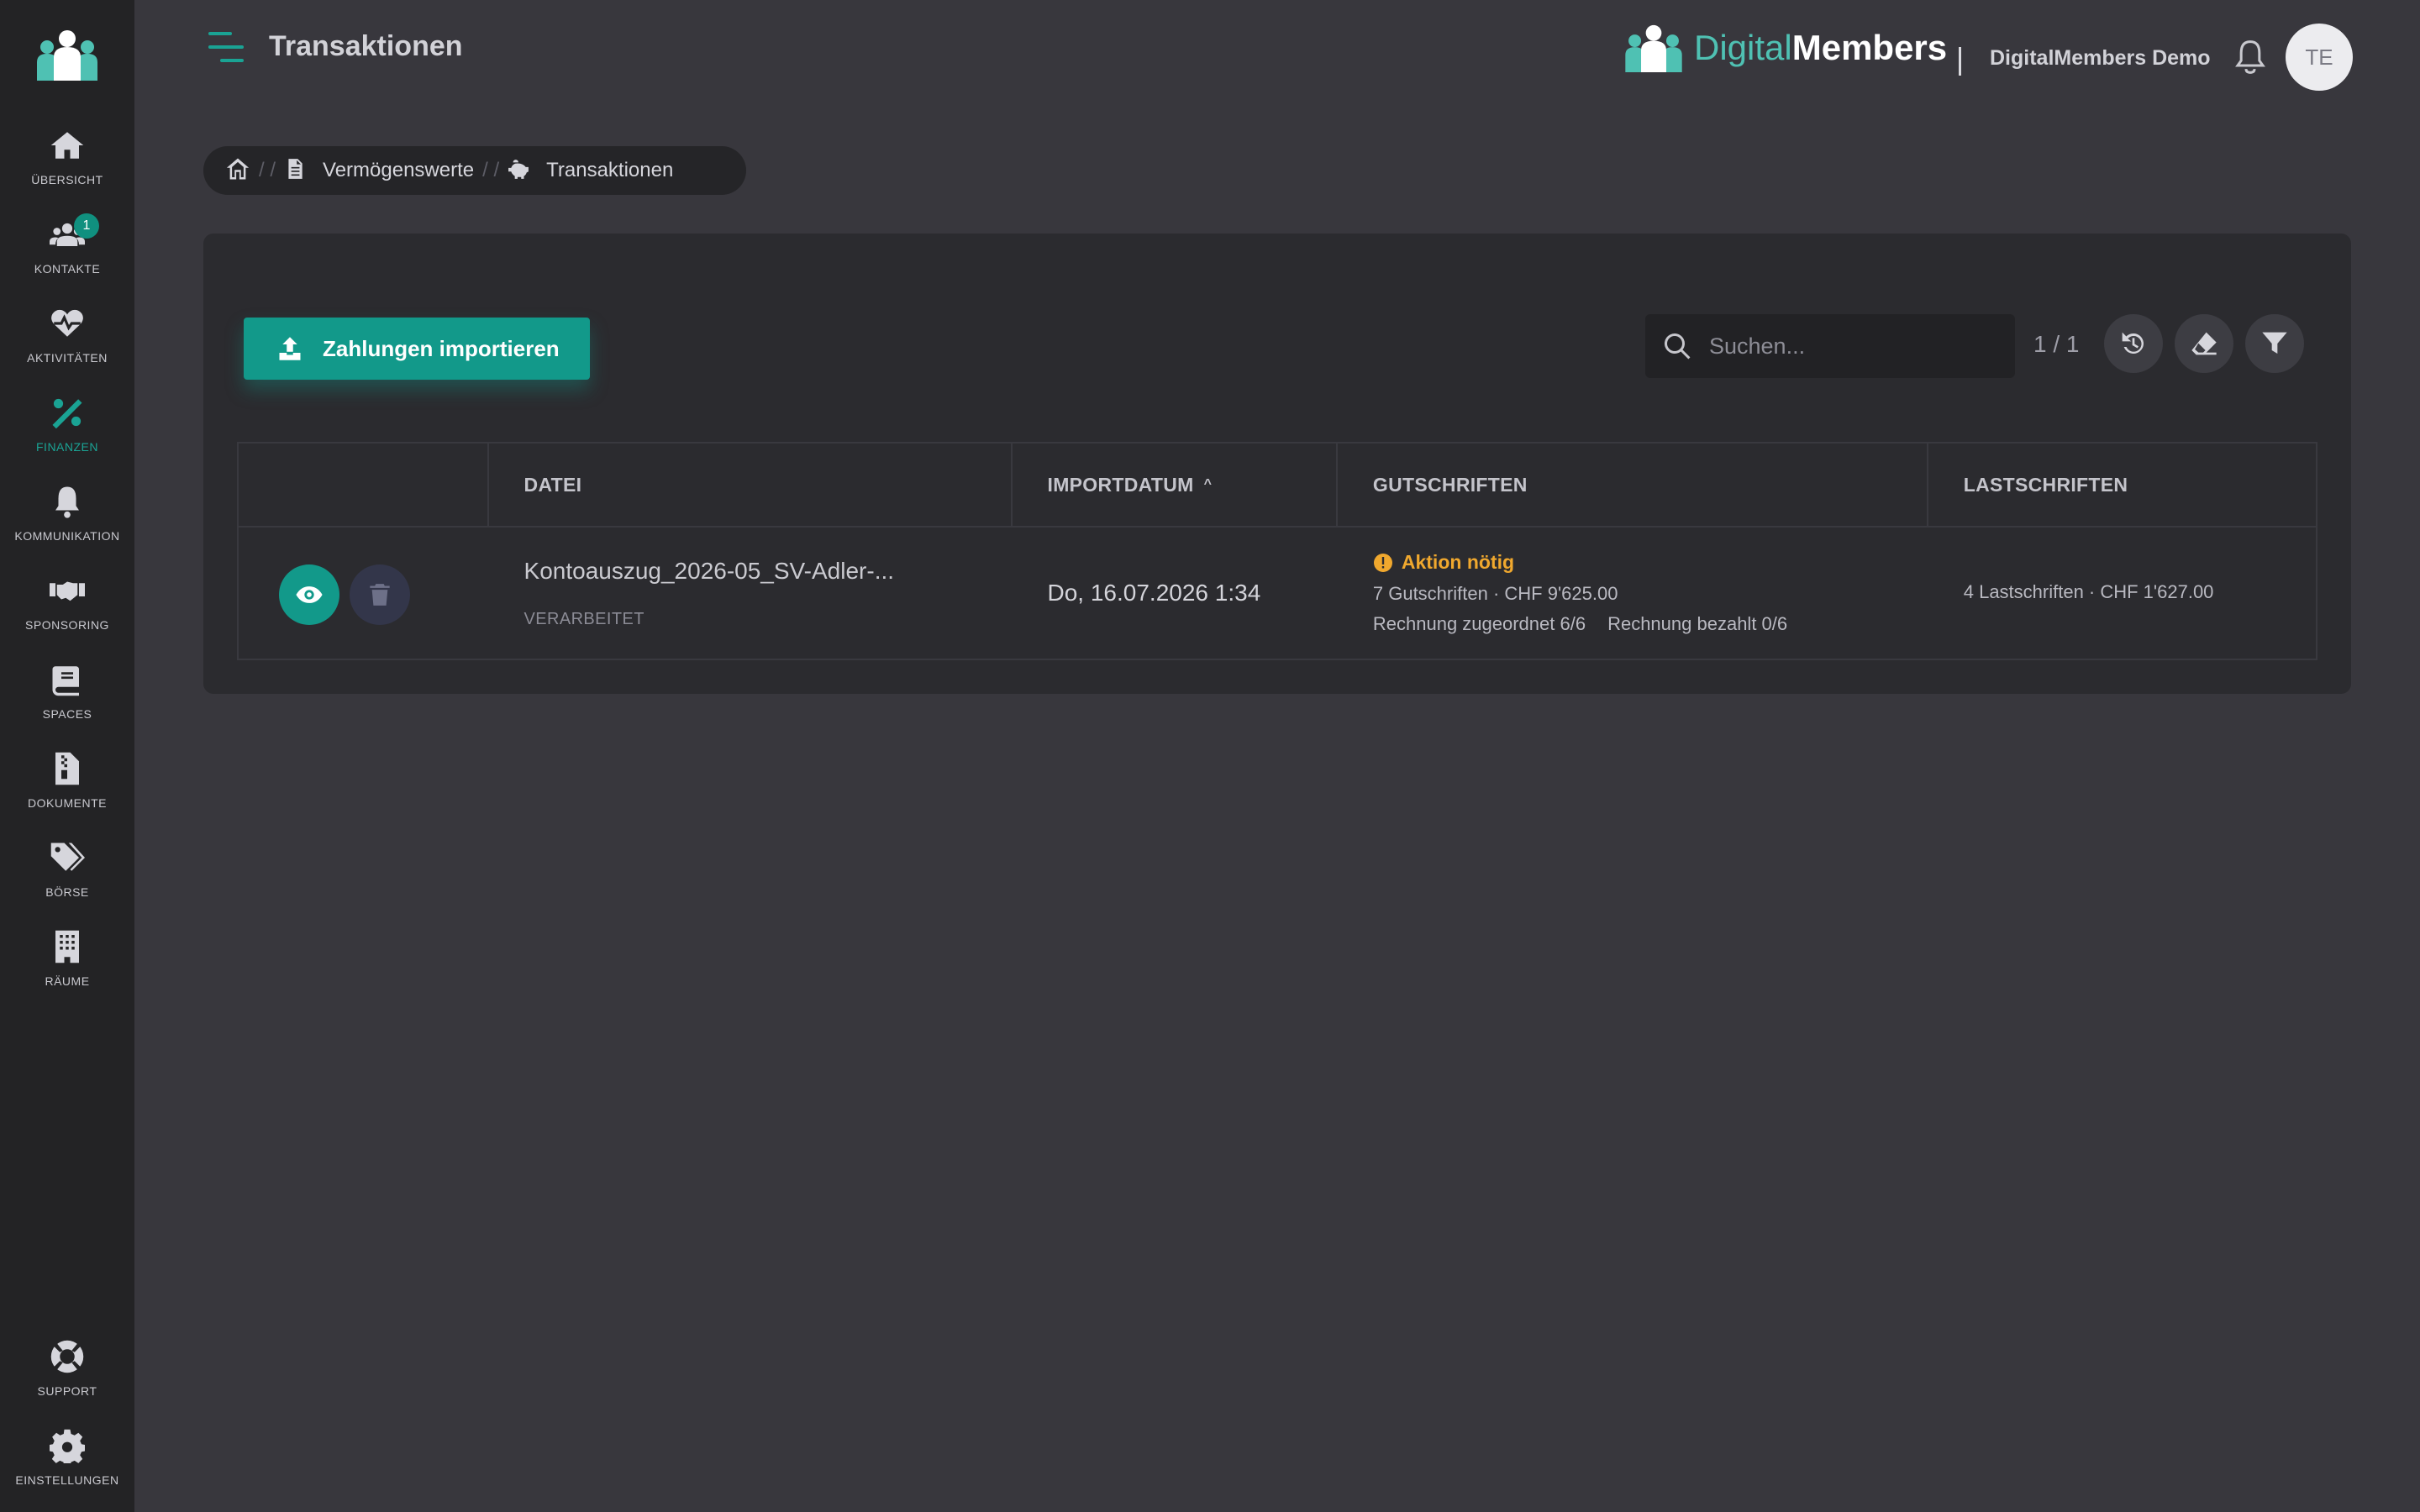  What do you see at coordinates (67, 502) in the screenshot?
I see `bell-icon` at bounding box center [67, 502].